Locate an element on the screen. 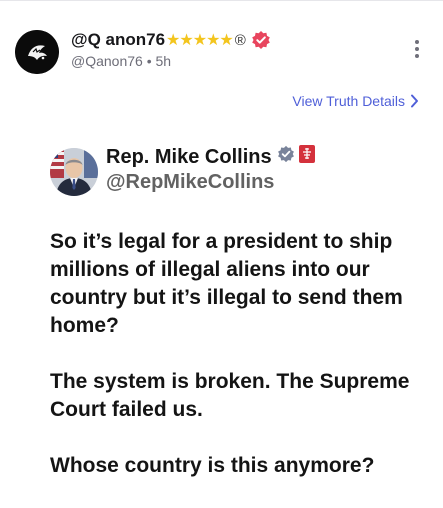 Image resolution: width=443 pixels, height=508 pixels. quoted-author-name: Rep. Mike Collins is located at coordinates (189, 157).